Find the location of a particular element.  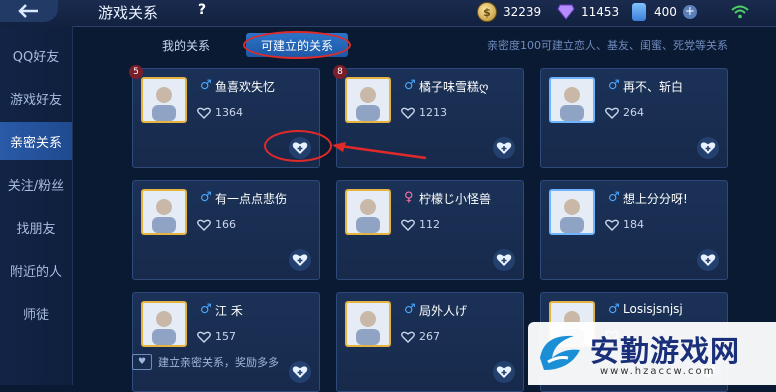

watermark-url: www.hzaccw.com is located at coordinates (658, 371).